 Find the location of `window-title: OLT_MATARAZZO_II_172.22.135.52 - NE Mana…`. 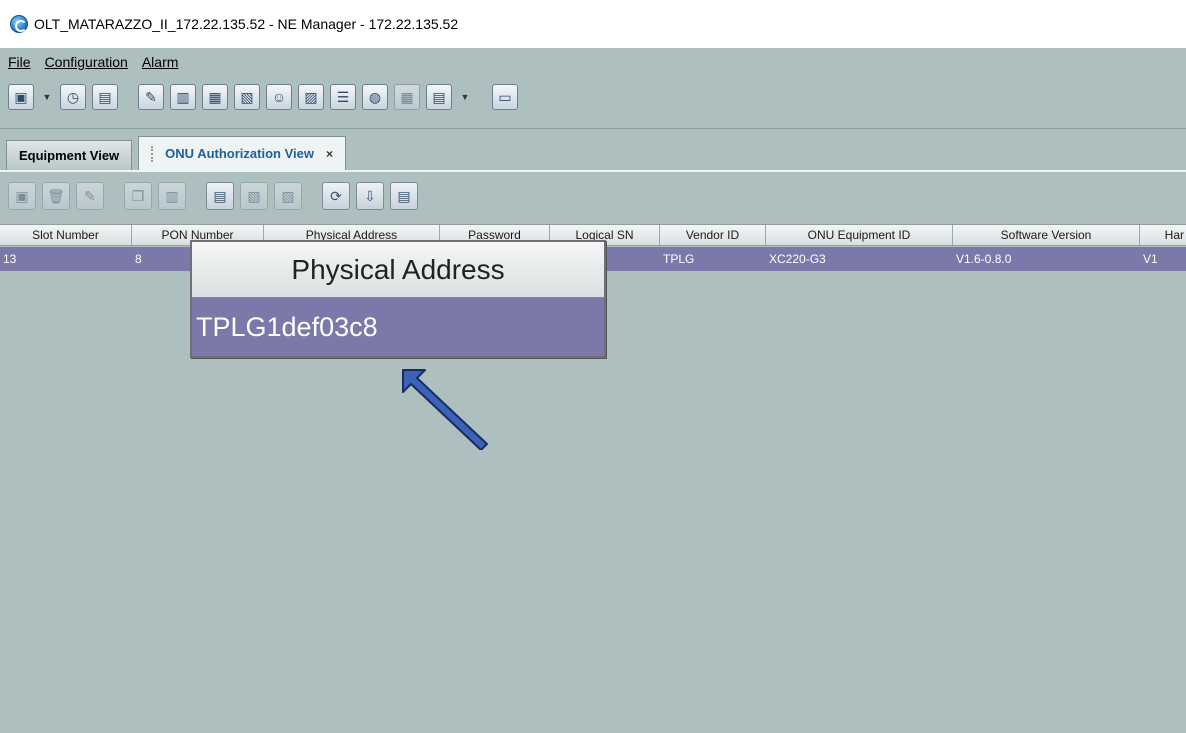

window-title: OLT_MATARAZZO_II_172.22.135.52 - NE Mana… is located at coordinates (246, 24).